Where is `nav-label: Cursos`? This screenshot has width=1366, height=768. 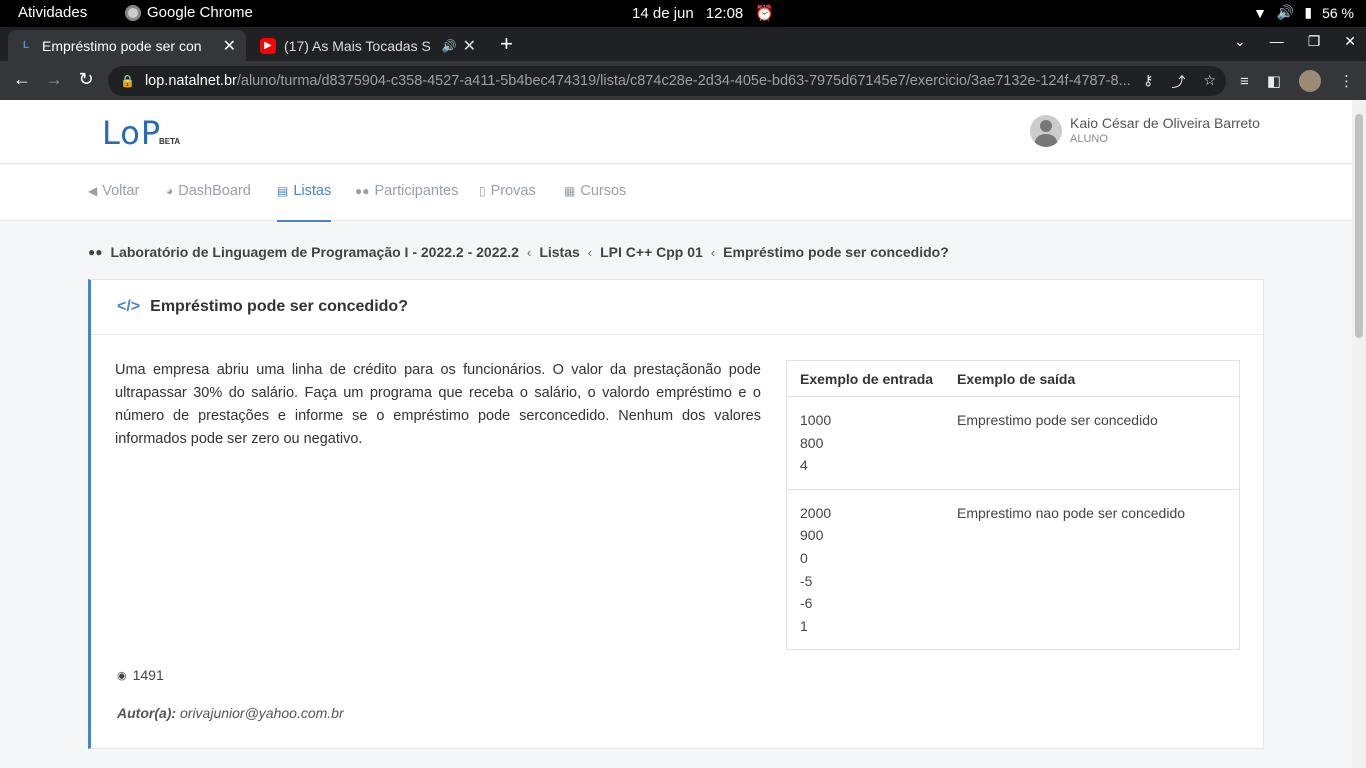
nav-label: Cursos is located at coordinates (603, 191).